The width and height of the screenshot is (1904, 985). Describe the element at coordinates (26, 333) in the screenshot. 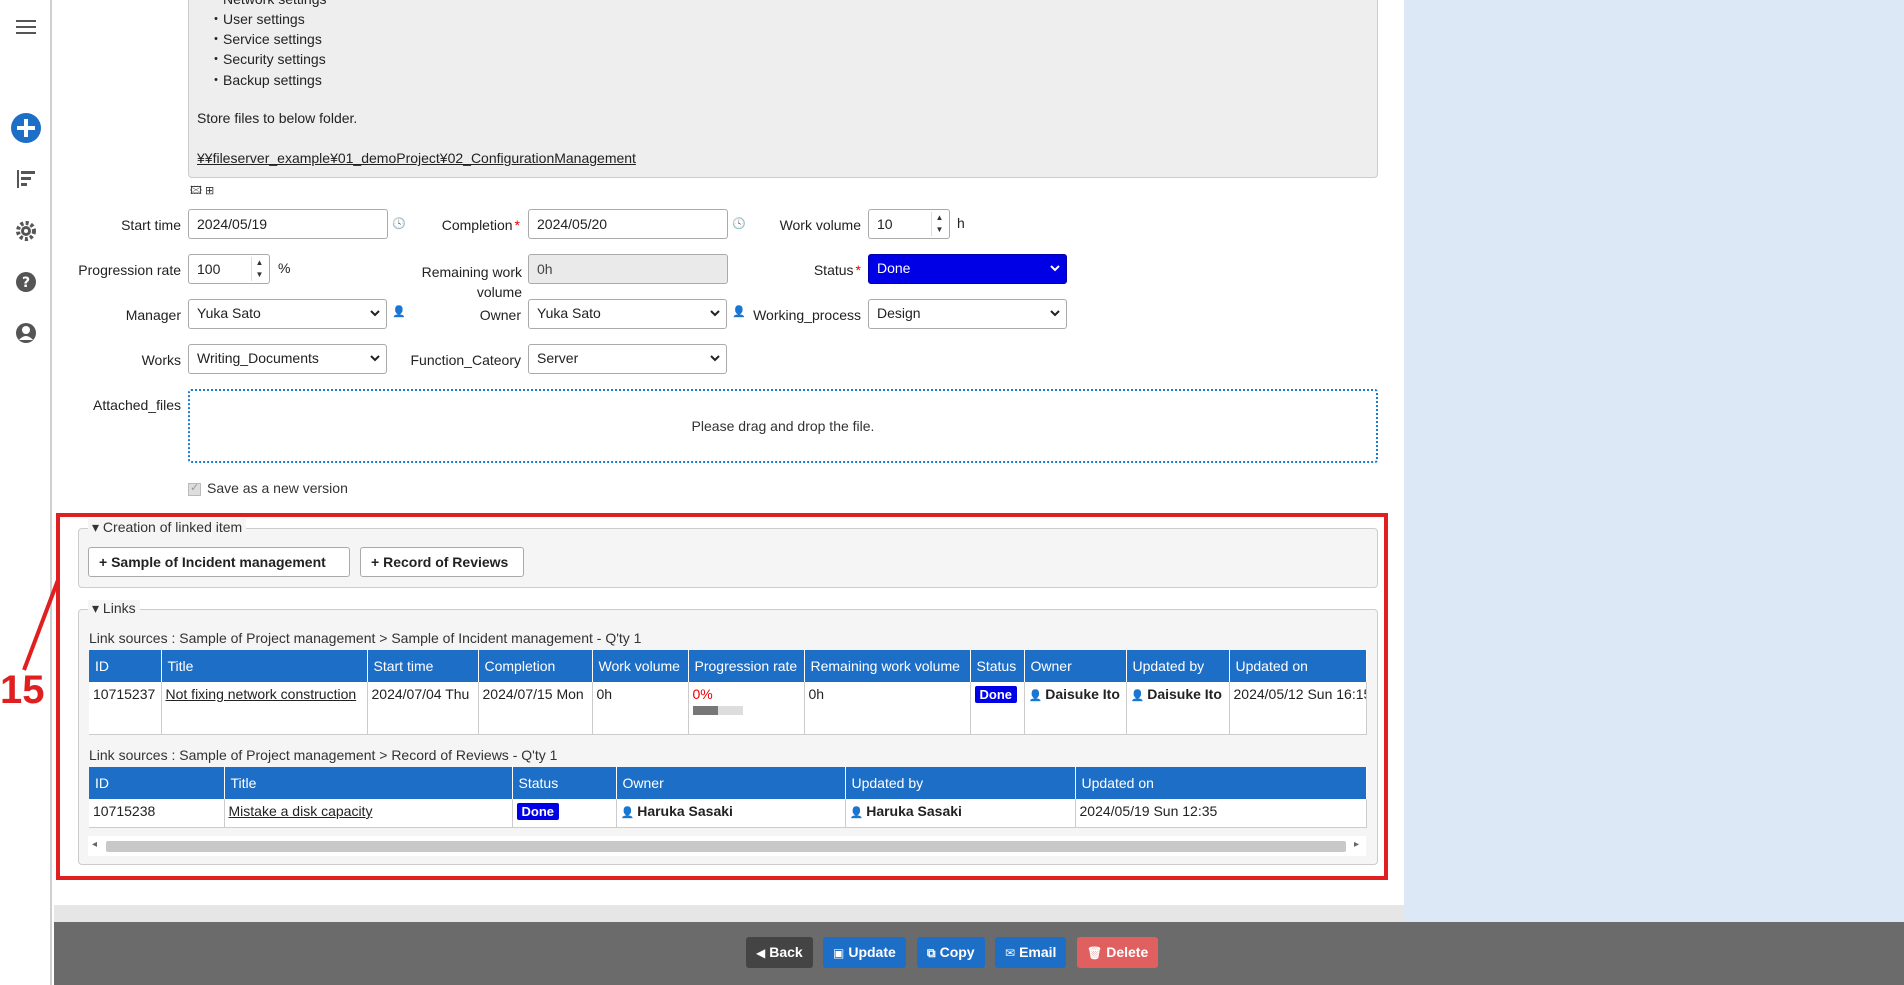

I see `user-icon` at that location.